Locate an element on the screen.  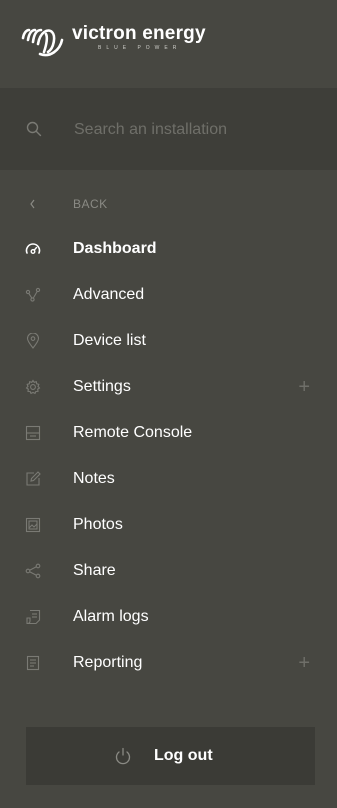
logout-button: Log out is located at coordinates (170, 756).